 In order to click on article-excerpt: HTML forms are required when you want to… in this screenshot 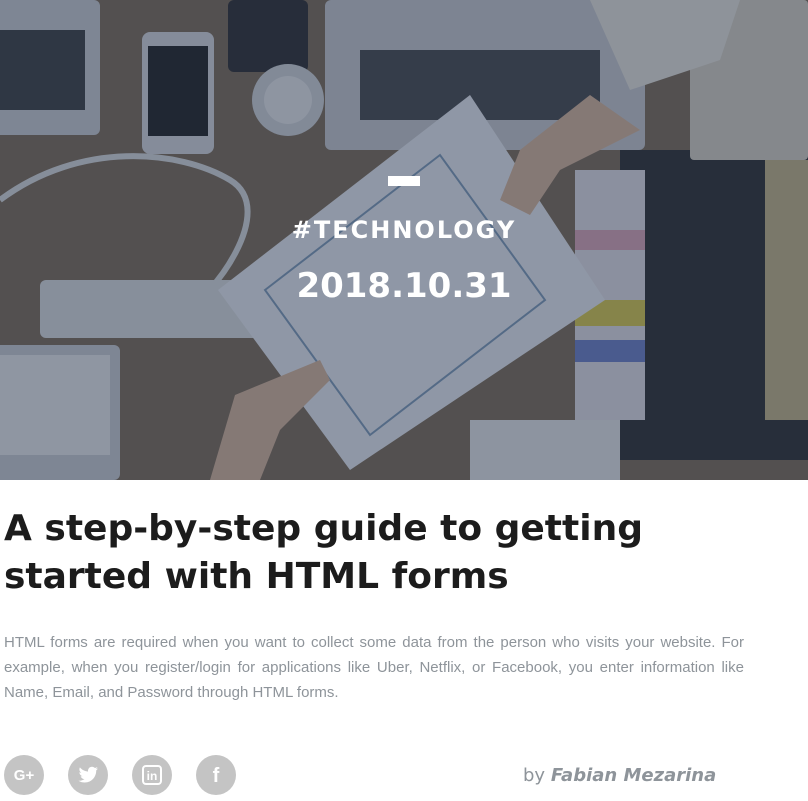, I will do `click(374, 667)`.